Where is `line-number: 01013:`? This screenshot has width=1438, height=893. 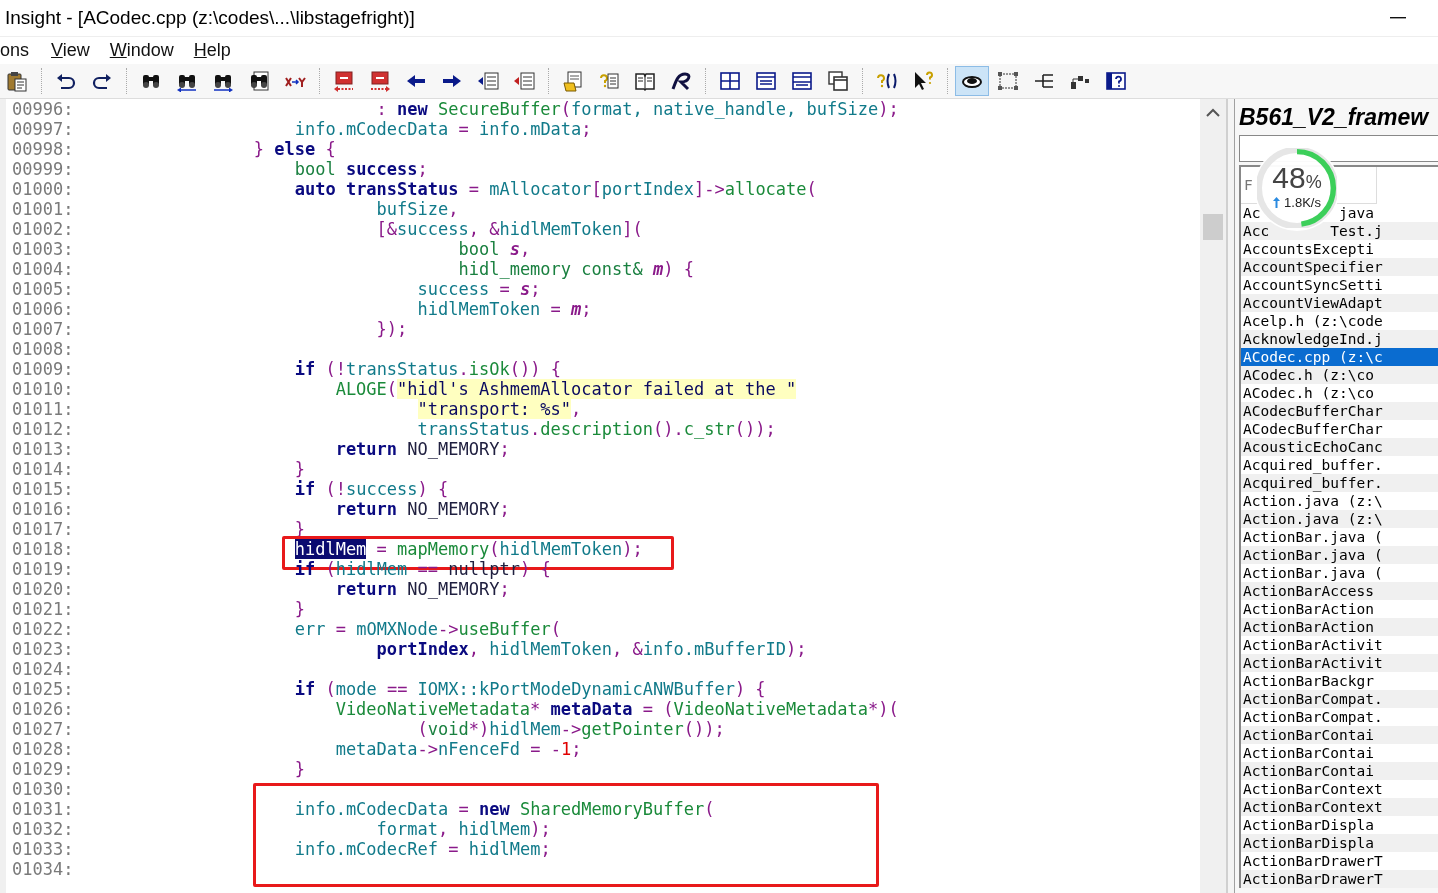
line-number: 01013: is located at coordinates (43, 449).